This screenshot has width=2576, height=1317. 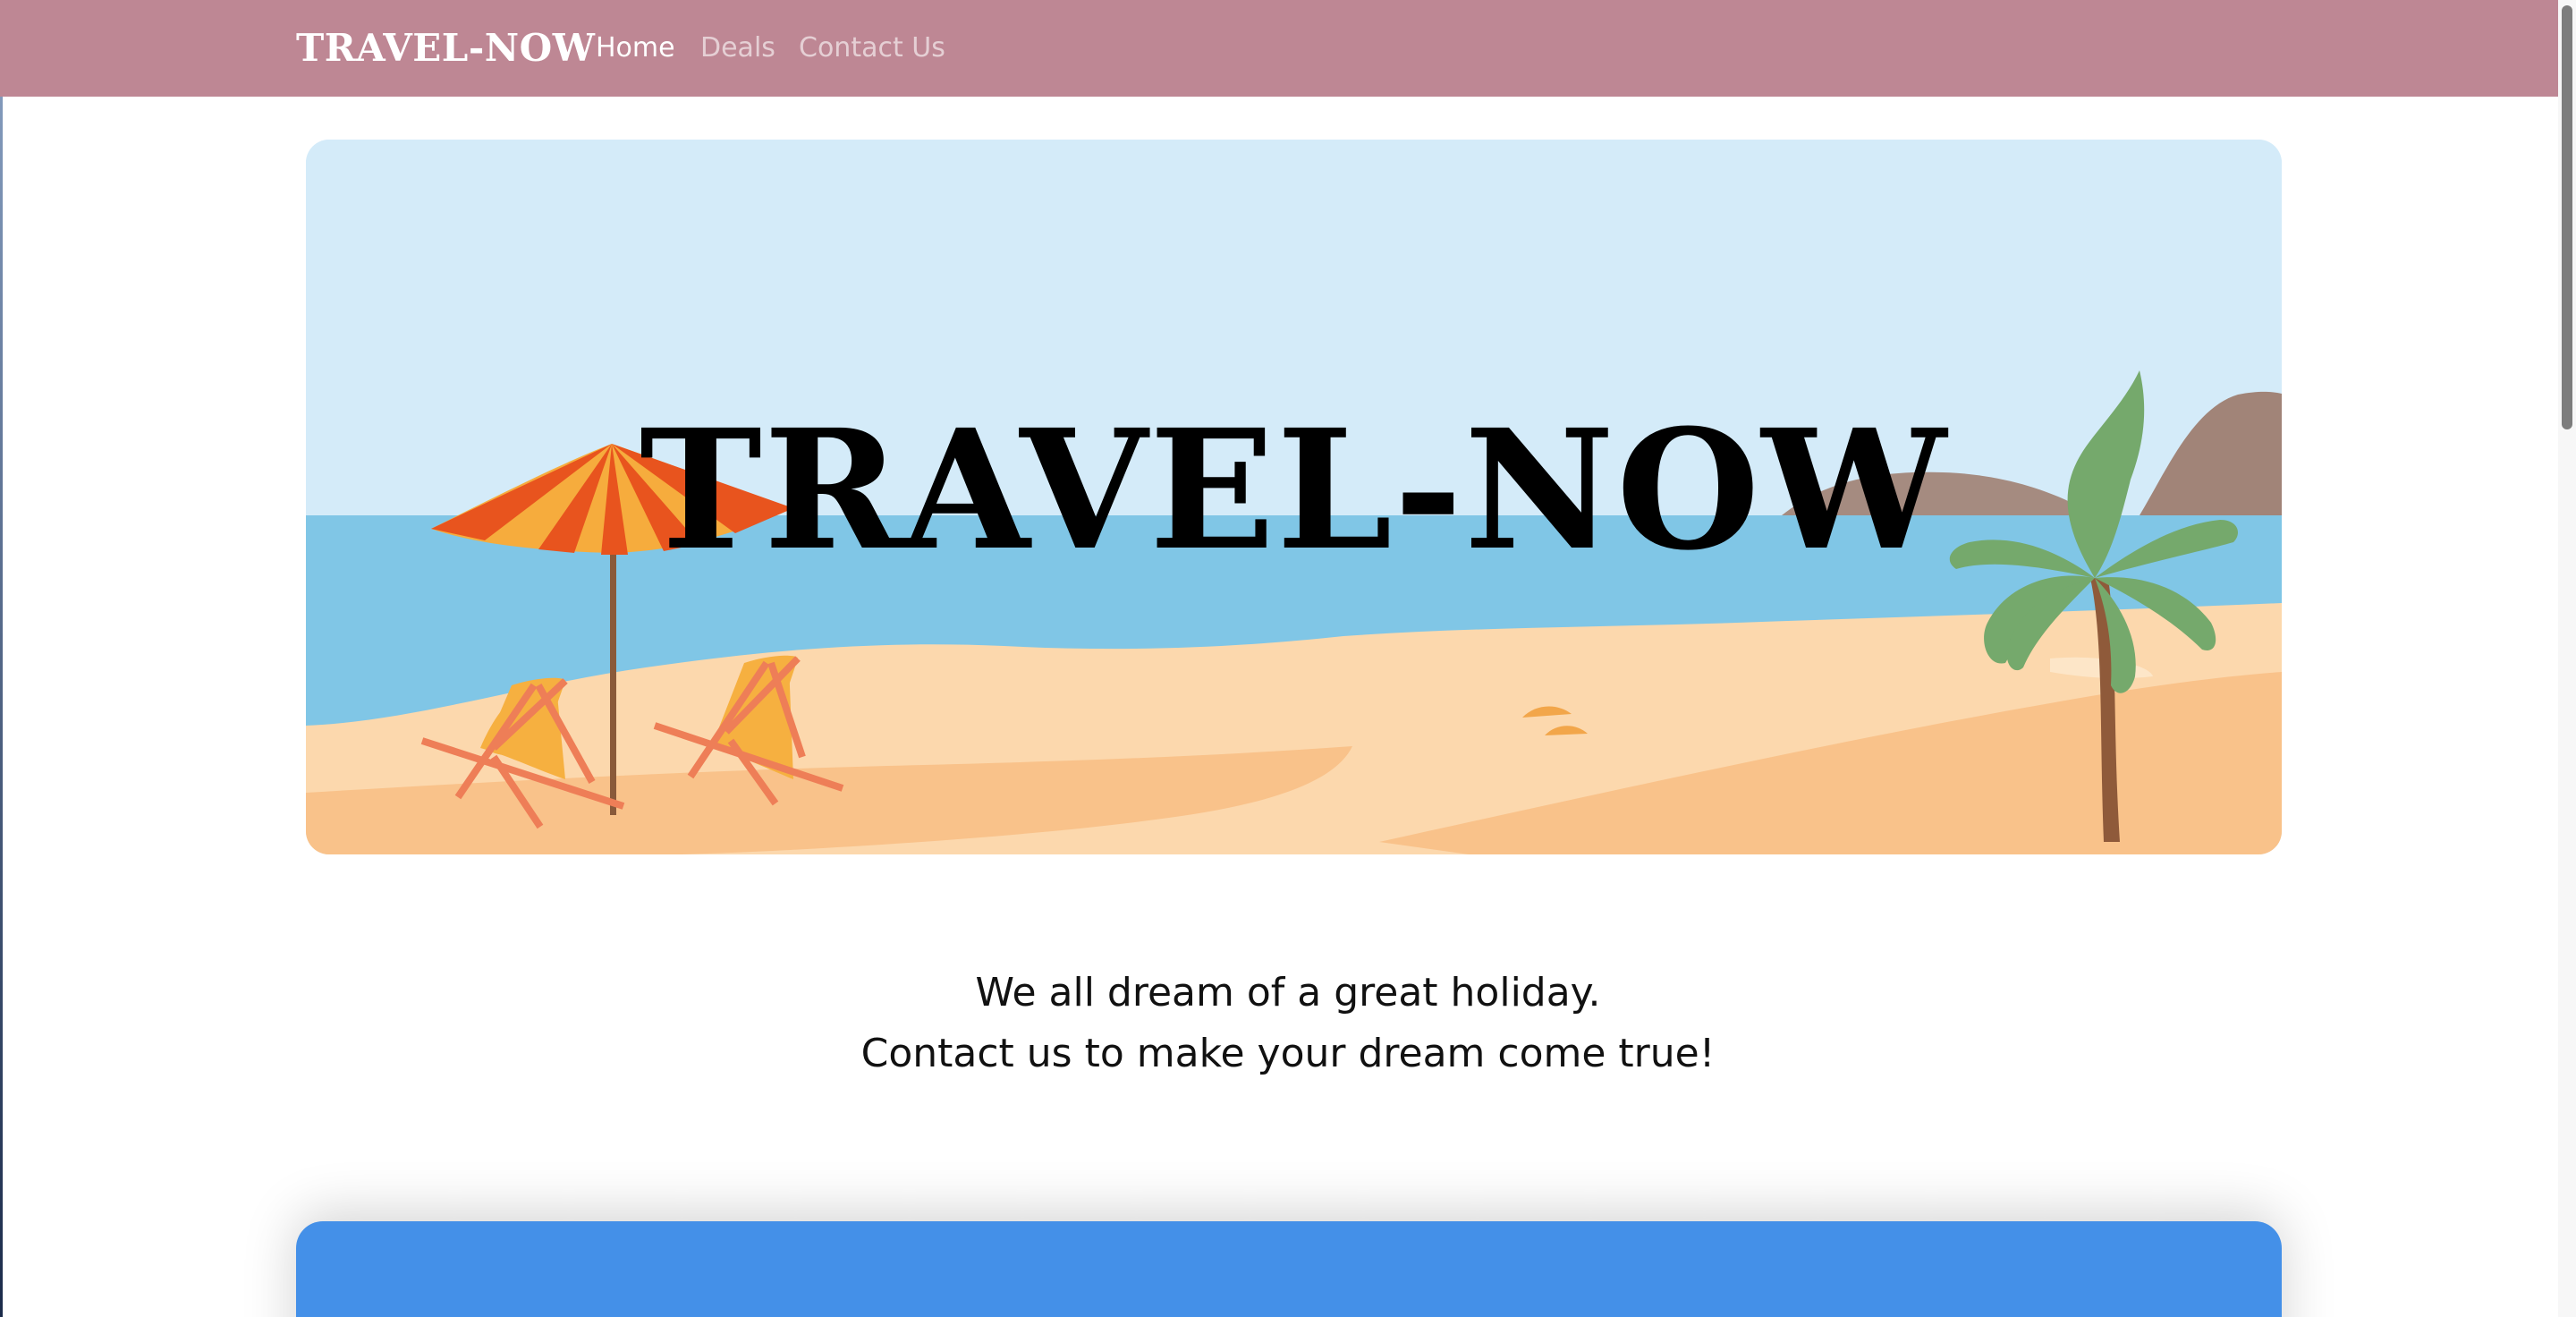 I want to click on nav-link-home: Home, so click(x=635, y=48).